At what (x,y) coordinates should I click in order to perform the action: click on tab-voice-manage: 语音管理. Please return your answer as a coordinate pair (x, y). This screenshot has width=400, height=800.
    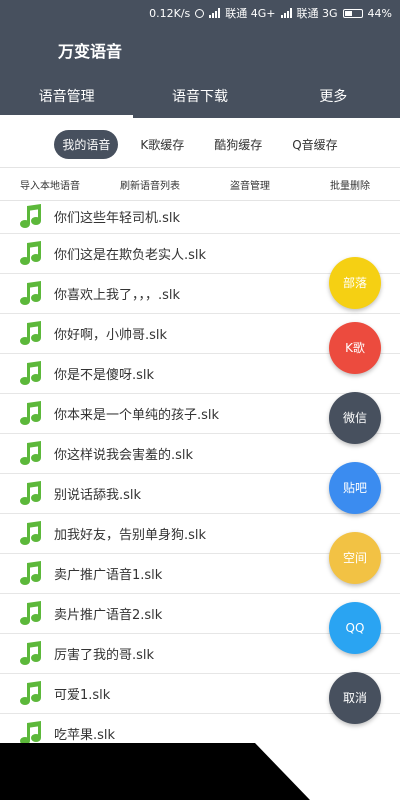
    Looking at the image, I should click on (67, 100).